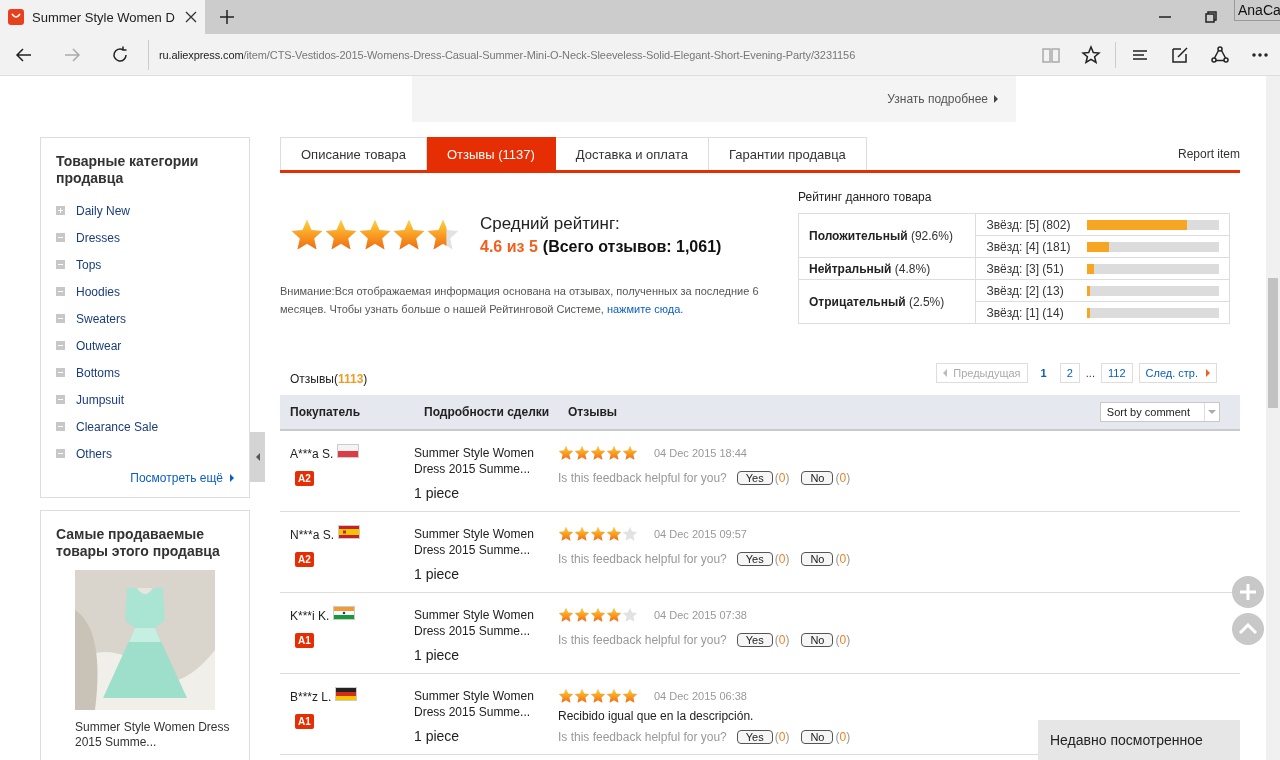 The width and height of the screenshot is (1280, 760). What do you see at coordinates (325, 412) in the screenshot?
I see `column-header: Покупатель` at bounding box center [325, 412].